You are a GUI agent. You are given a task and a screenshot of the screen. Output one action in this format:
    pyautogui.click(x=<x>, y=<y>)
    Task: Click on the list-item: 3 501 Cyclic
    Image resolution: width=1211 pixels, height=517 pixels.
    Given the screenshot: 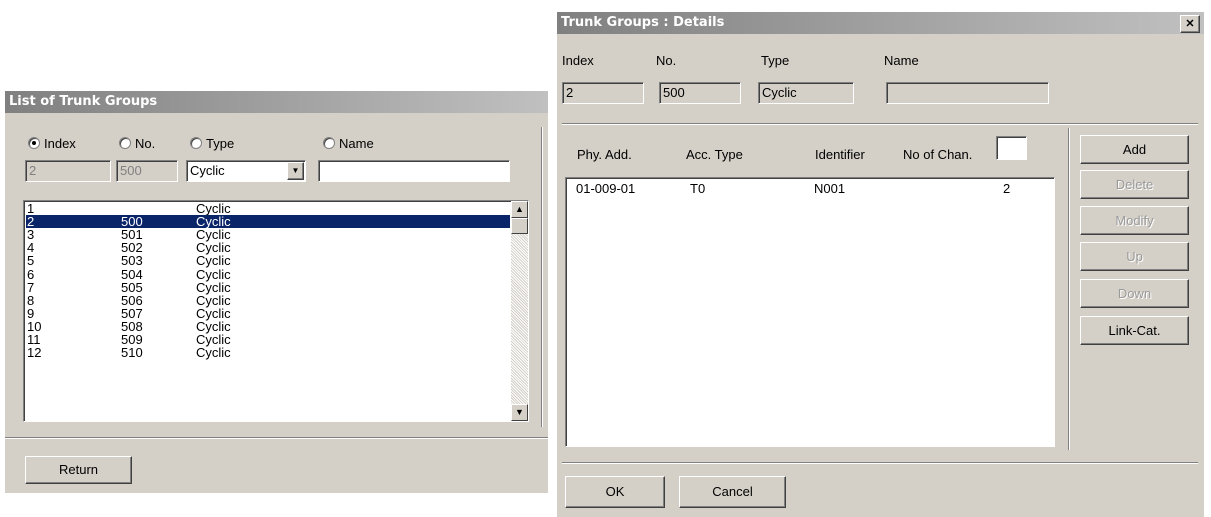 What is the action you would take?
    pyautogui.click(x=268, y=234)
    